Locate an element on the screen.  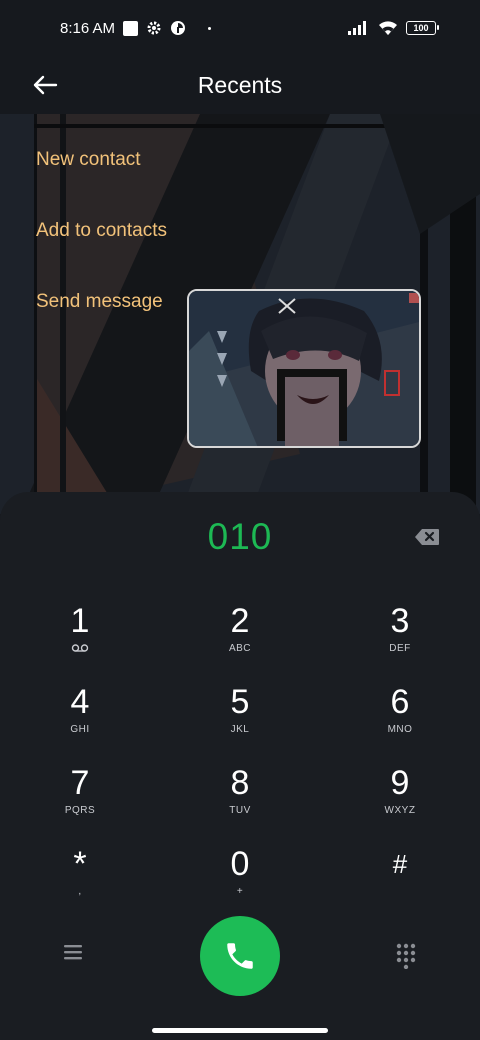
menu-button is located at coordinates (74, 954).